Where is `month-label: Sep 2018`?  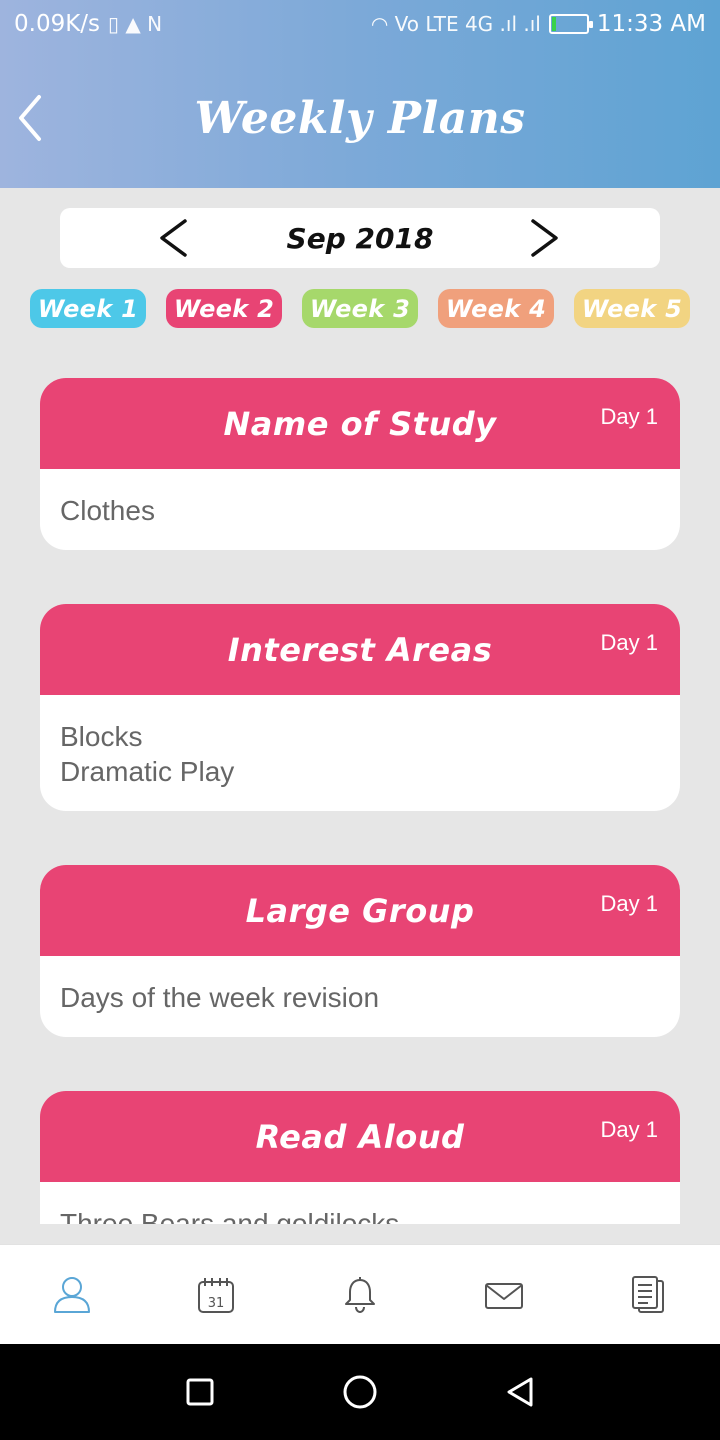 month-label: Sep 2018 is located at coordinates (360, 238).